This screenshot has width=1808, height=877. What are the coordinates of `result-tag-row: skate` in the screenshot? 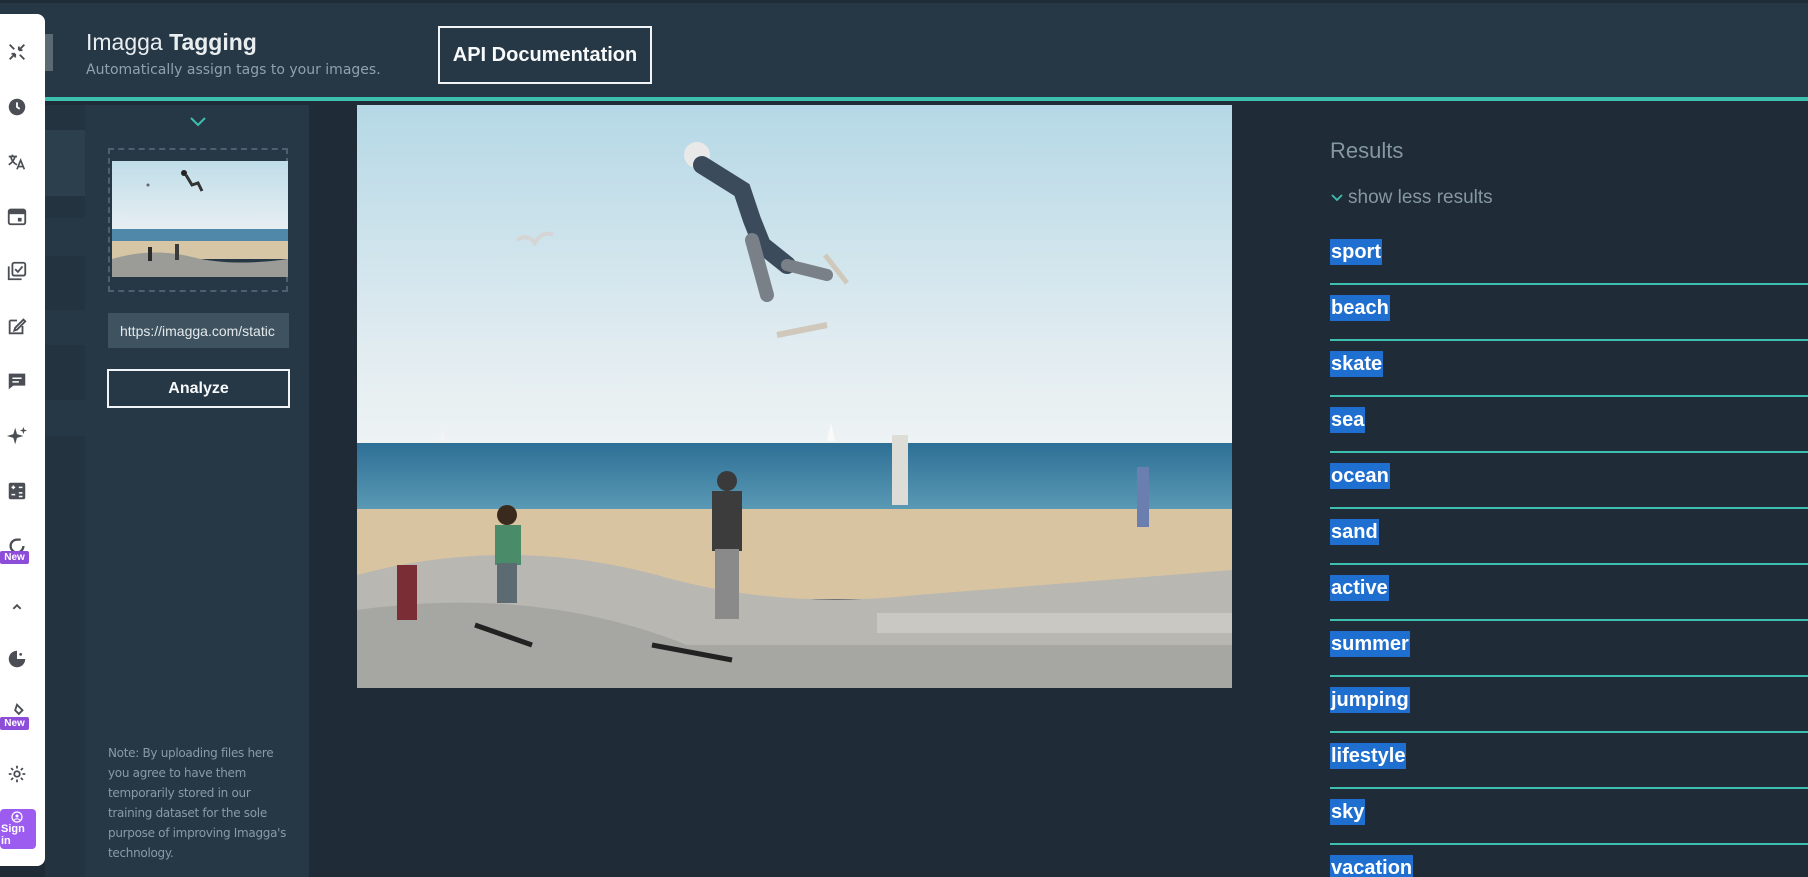 It's located at (1569, 369).